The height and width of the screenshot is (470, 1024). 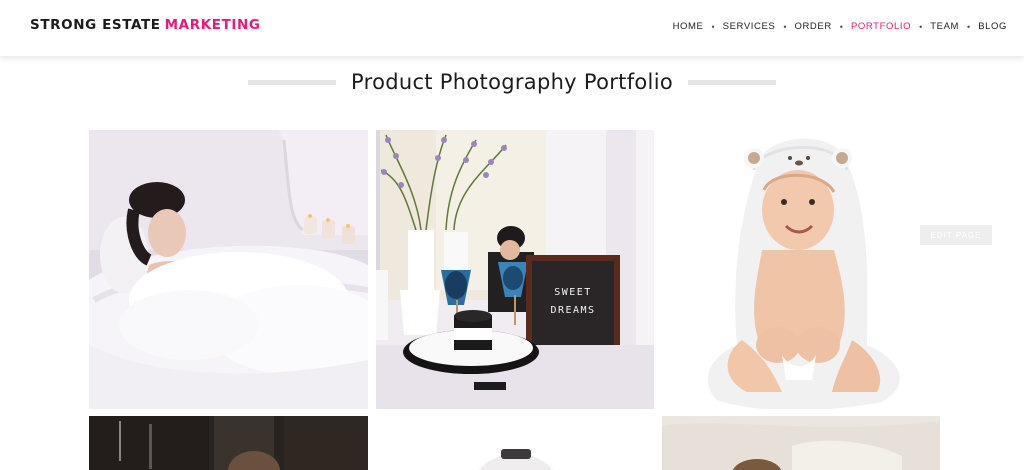 I want to click on product-photo, so click(x=515, y=443).